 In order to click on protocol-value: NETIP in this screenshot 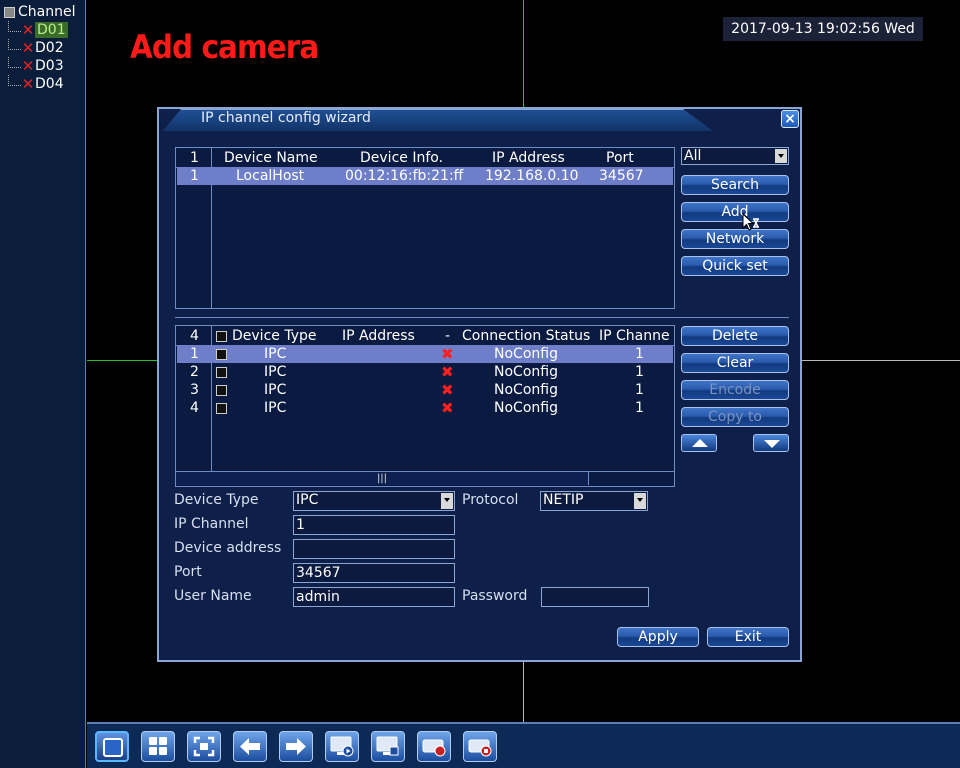, I will do `click(563, 500)`.